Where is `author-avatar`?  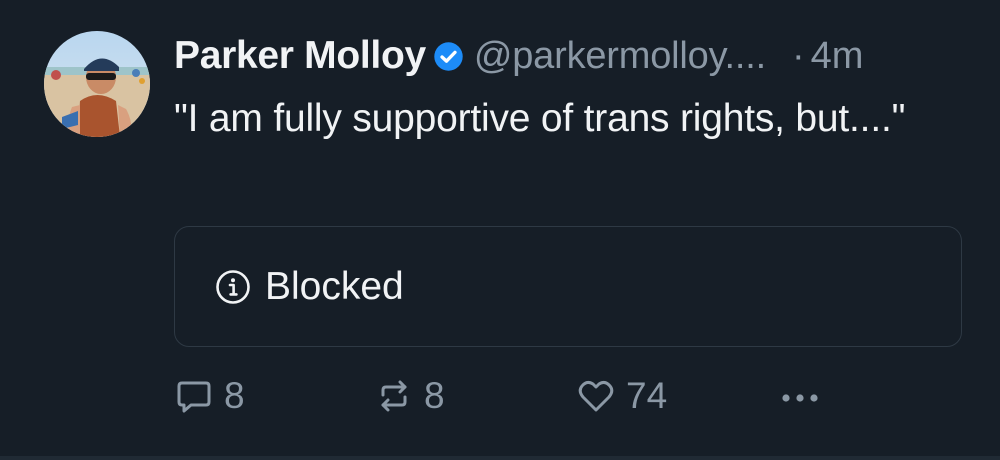 author-avatar is located at coordinates (97, 84).